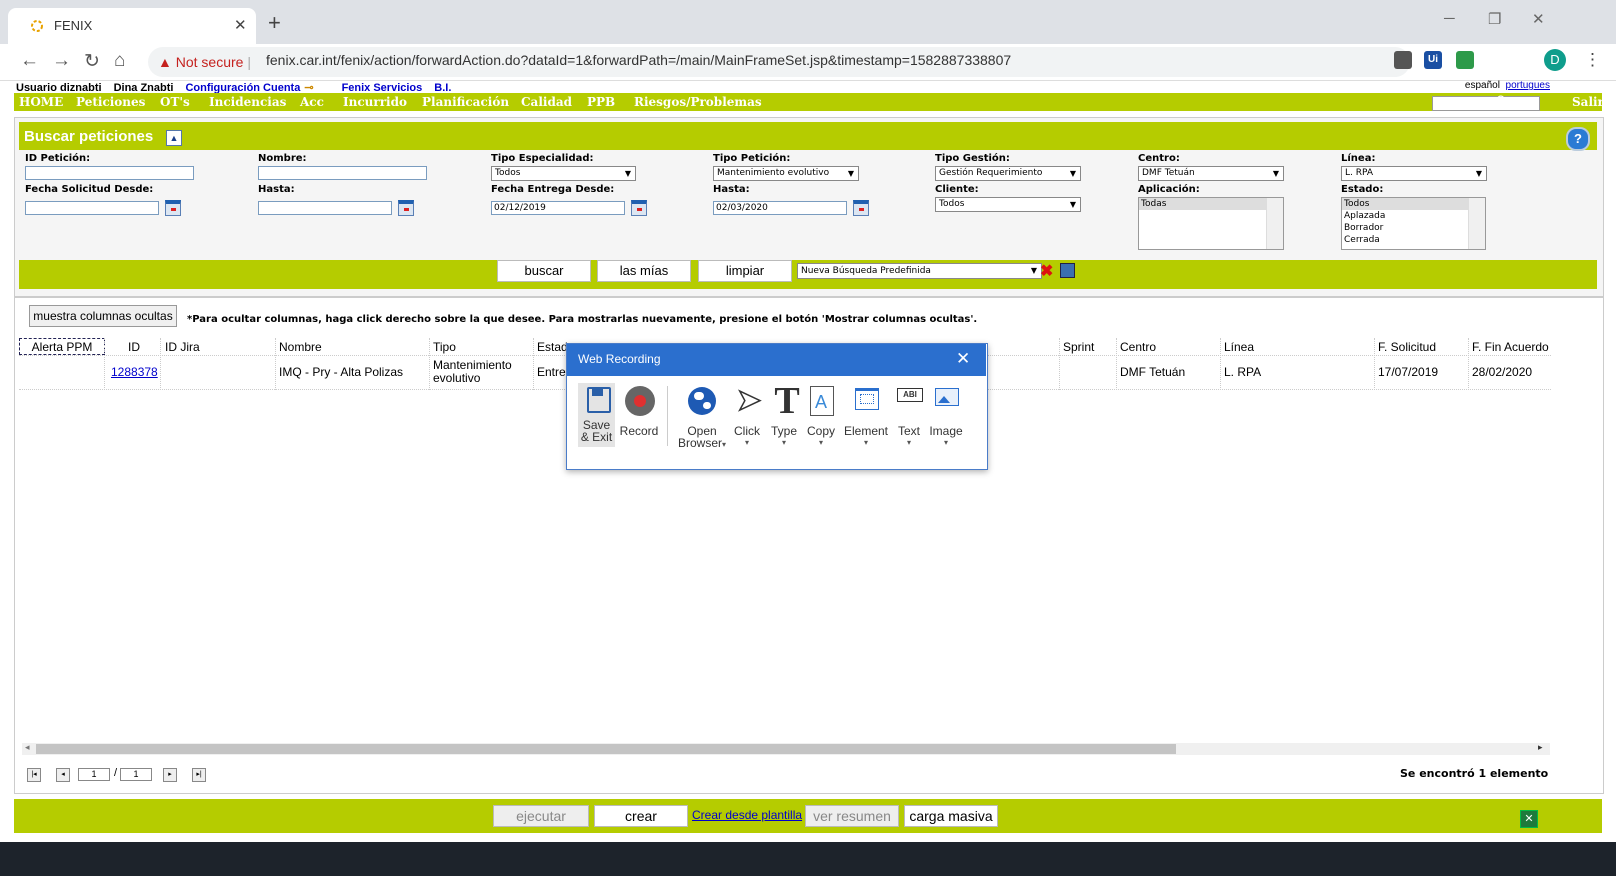  Describe the element at coordinates (342, 173) in the screenshot. I see `nombre-input` at that location.